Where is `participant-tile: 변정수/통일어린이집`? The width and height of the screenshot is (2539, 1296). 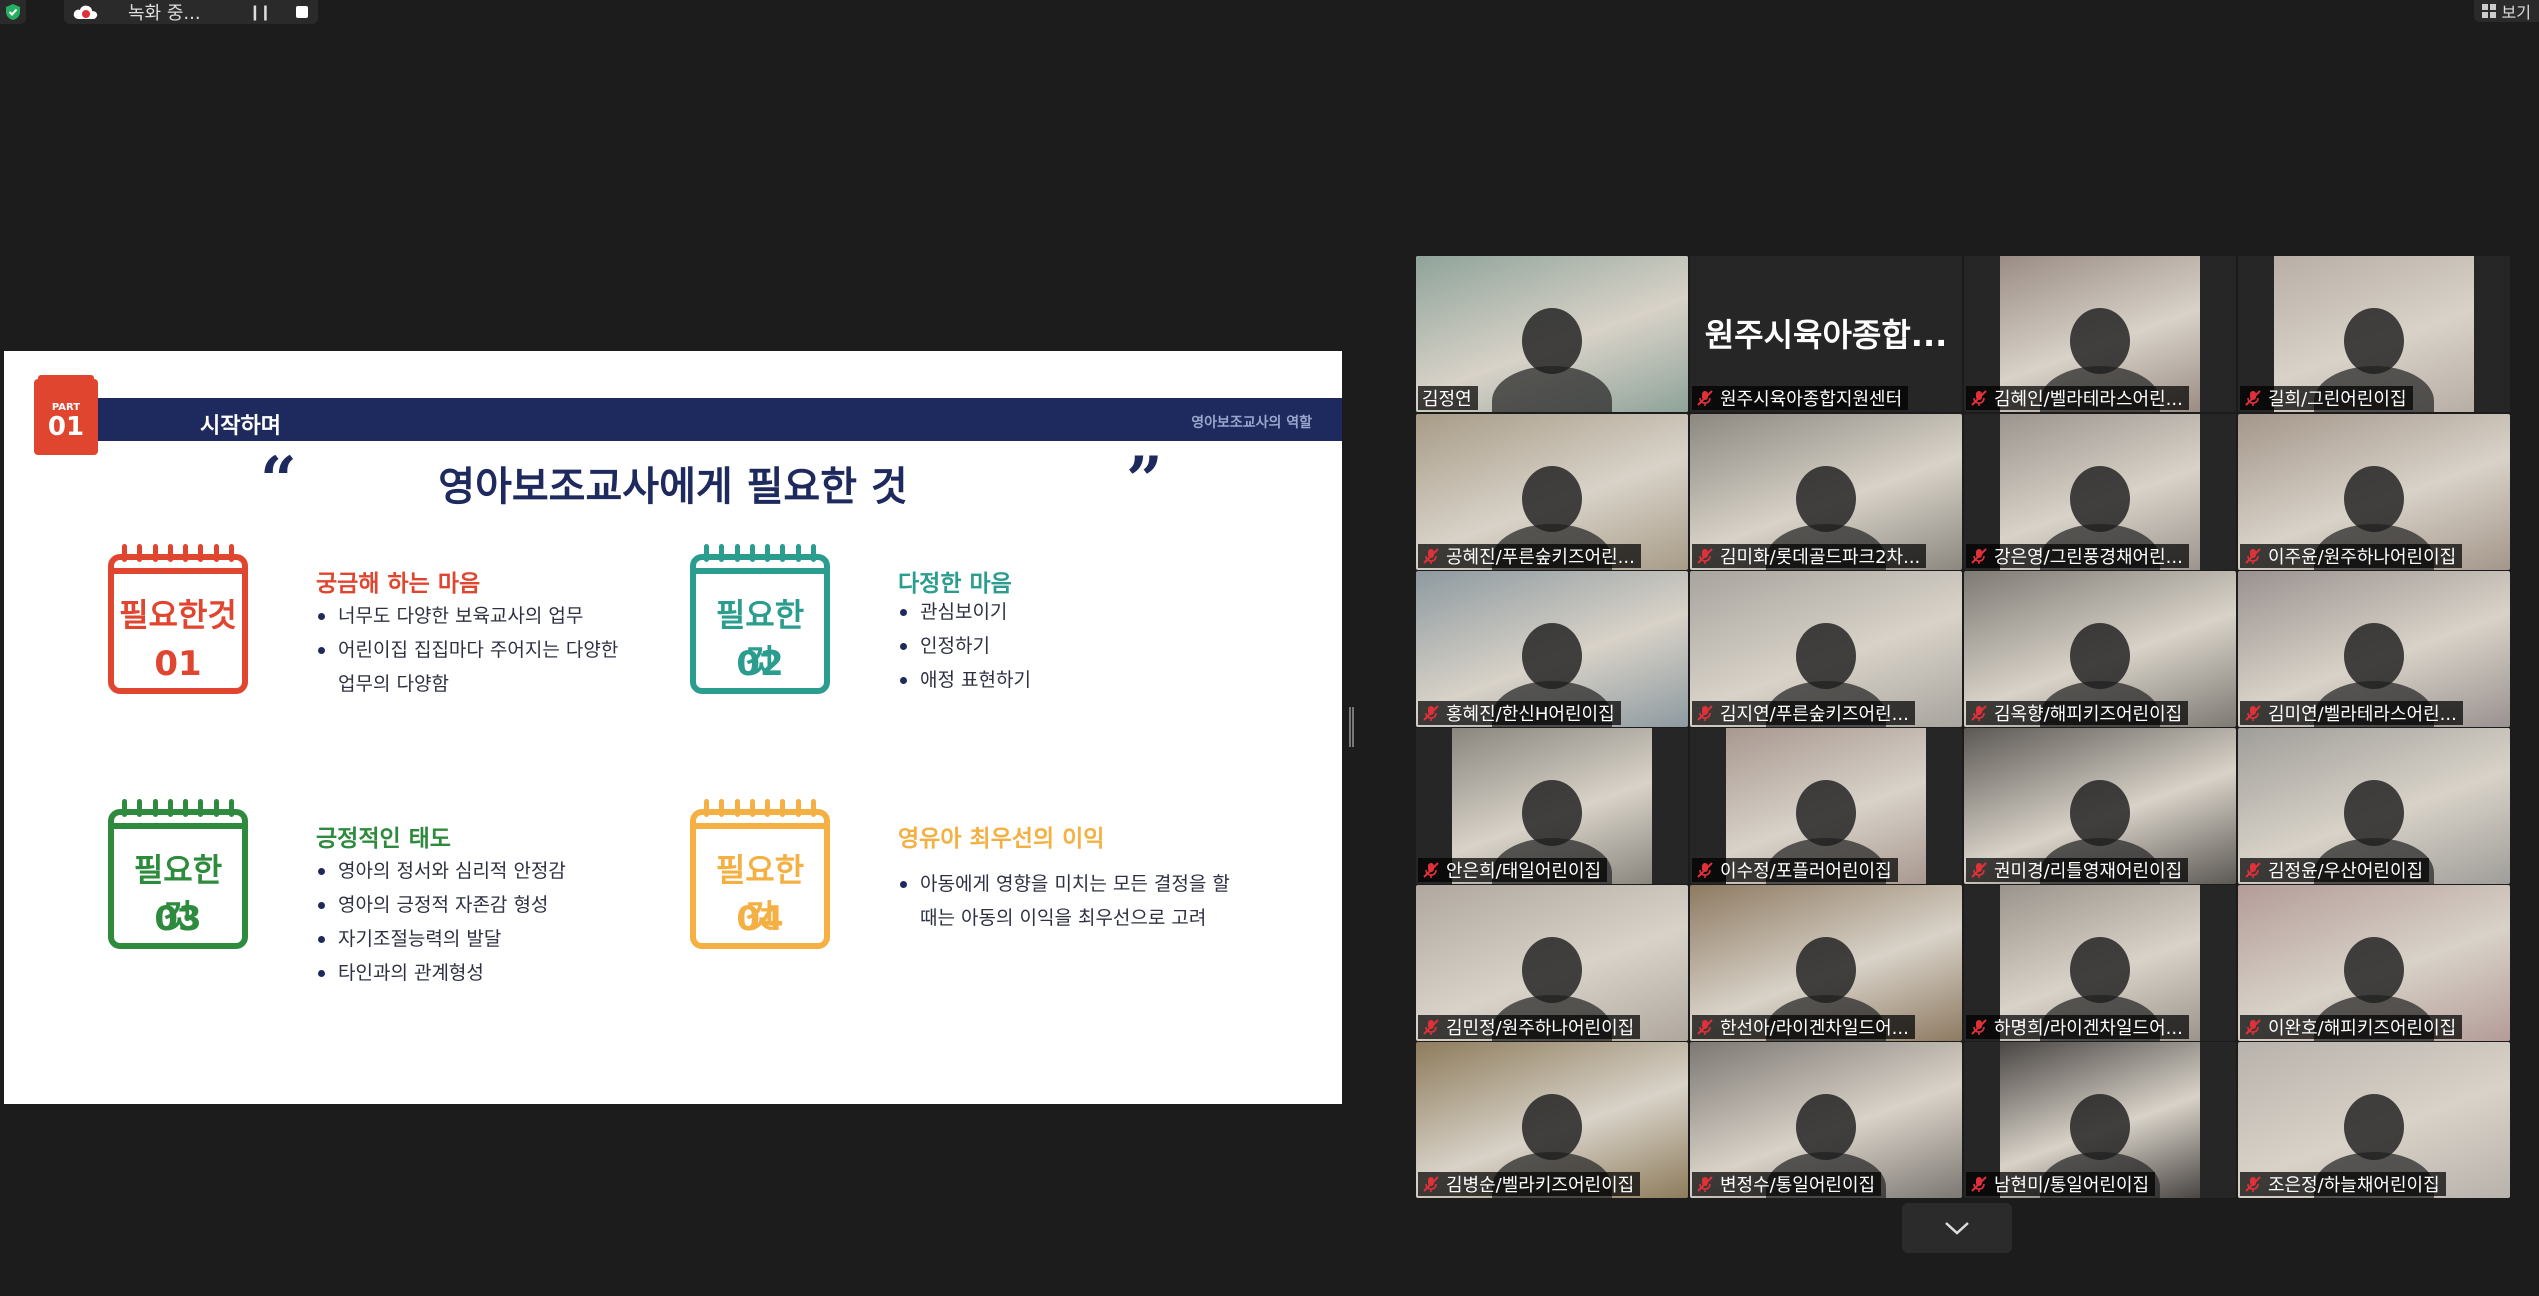
participant-tile: 변정수/통일어린이집 is located at coordinates (1826, 1120).